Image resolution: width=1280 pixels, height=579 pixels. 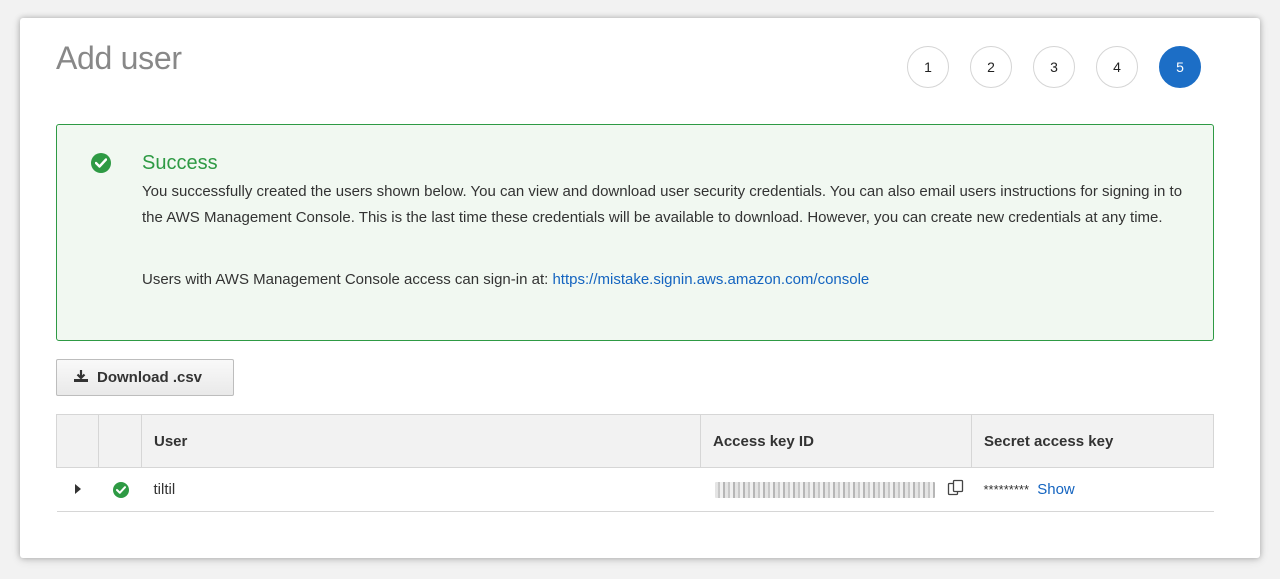 What do you see at coordinates (928, 67) in the screenshot?
I see `step-1: 1` at bounding box center [928, 67].